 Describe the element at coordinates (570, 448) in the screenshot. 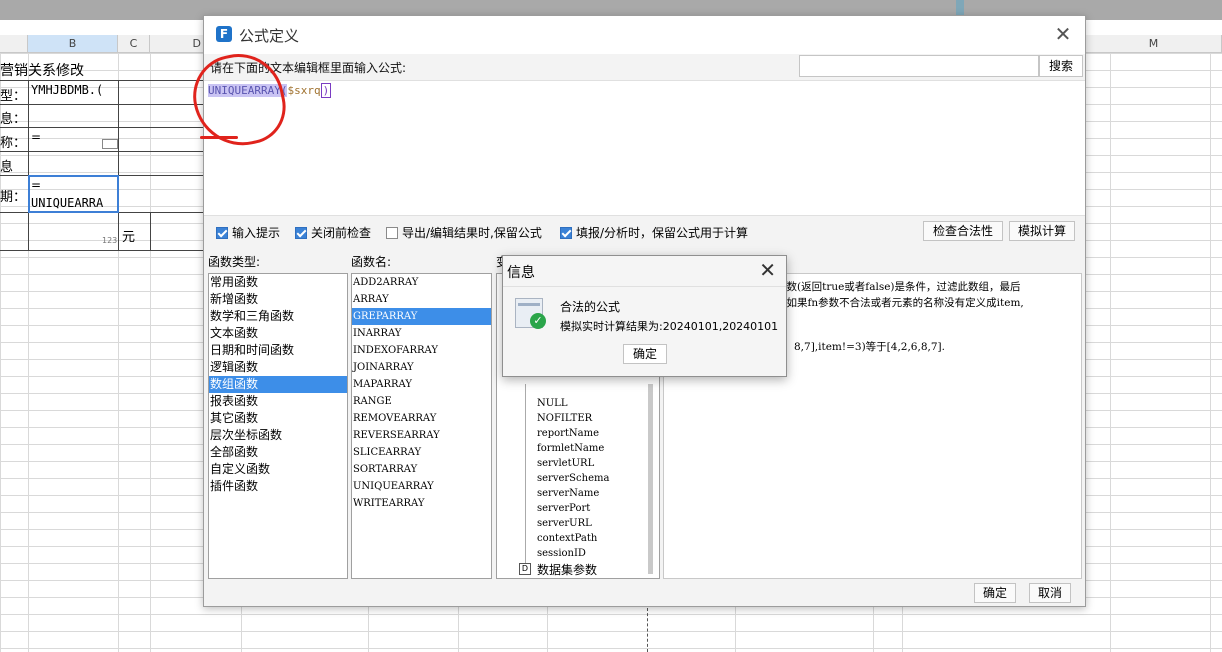

I see `variable-item: formletName` at that location.